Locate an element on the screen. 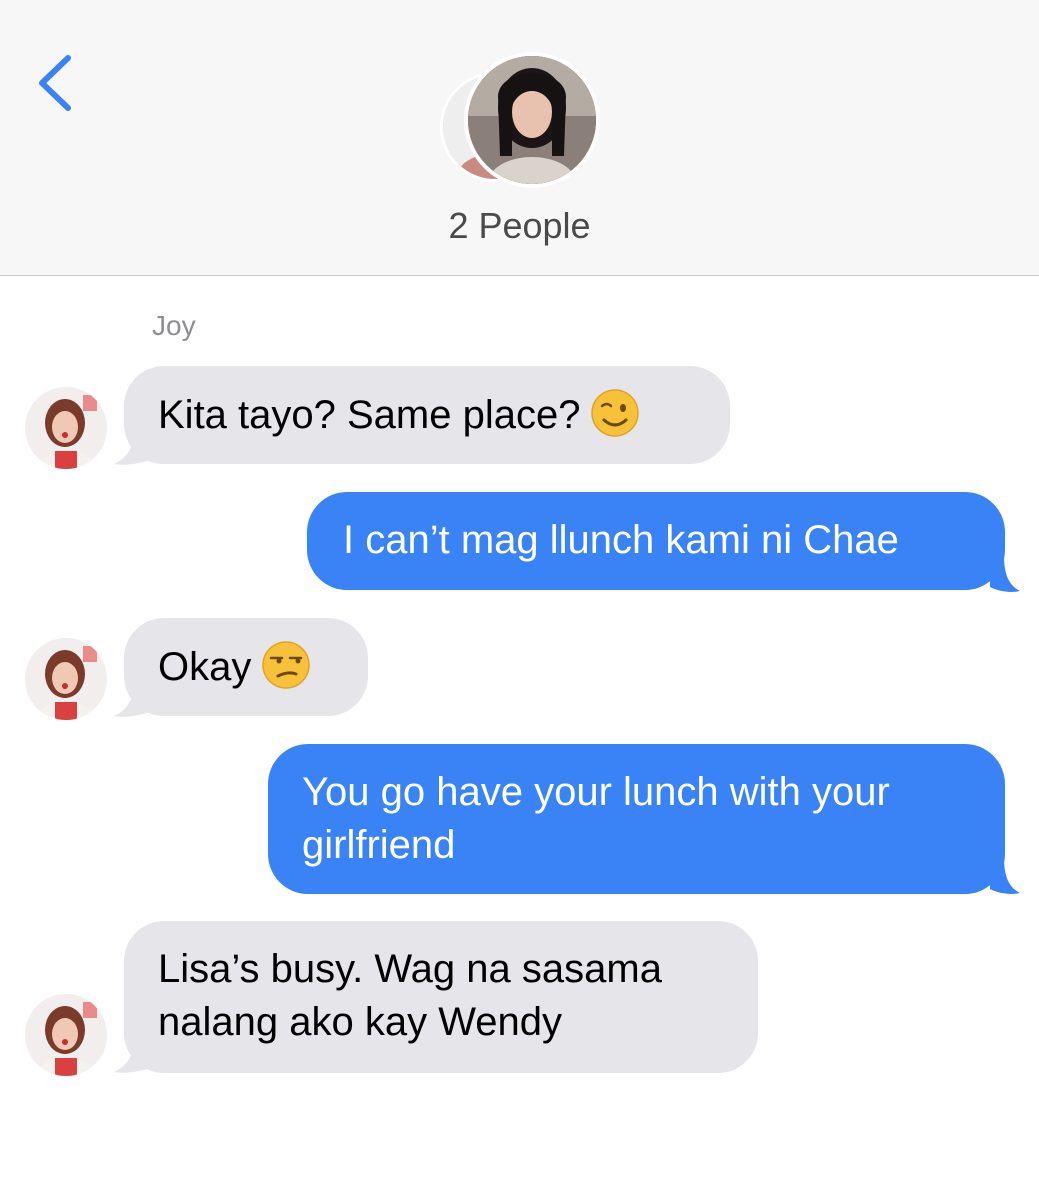  message-bubble: Kita tayo? Same place? is located at coordinates (427, 415).